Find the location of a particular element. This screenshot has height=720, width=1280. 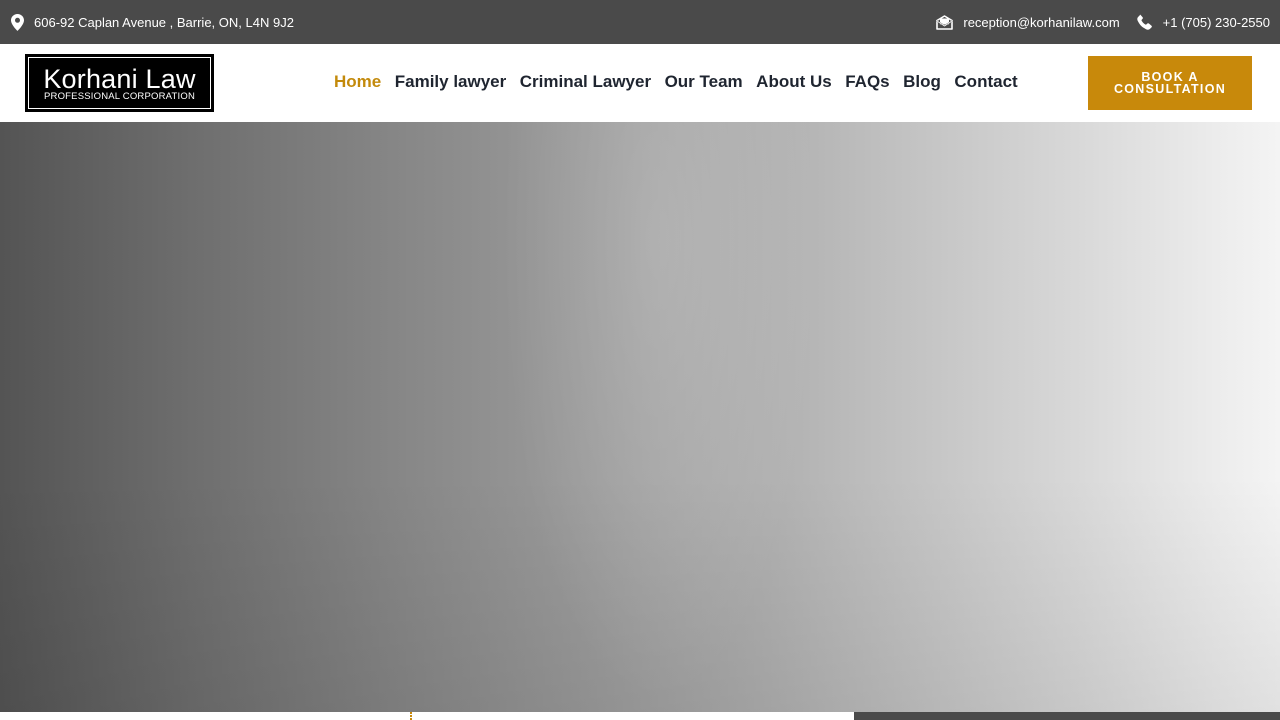

email-link: reception@korhanilaw.com is located at coordinates (1028, 22).